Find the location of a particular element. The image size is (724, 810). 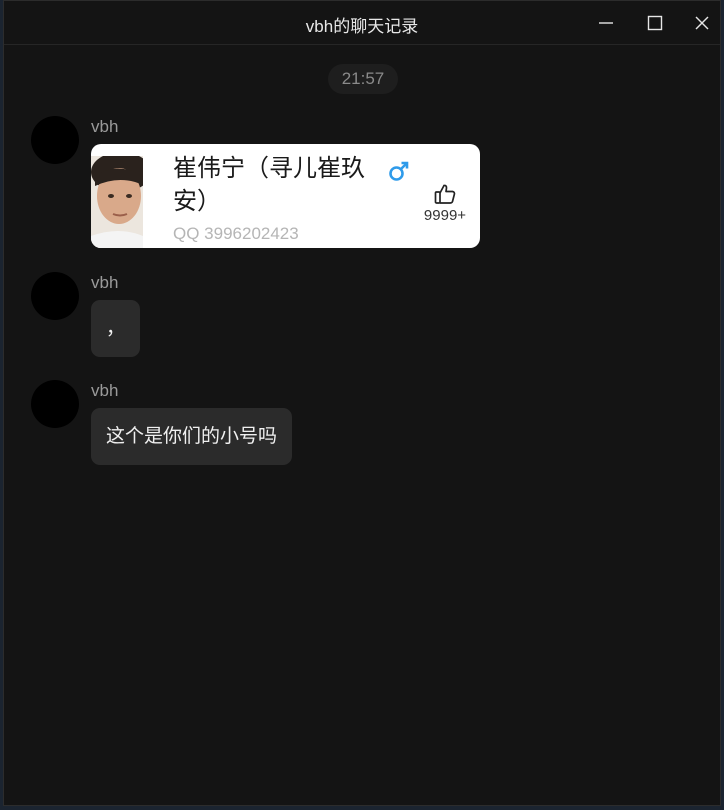

close-icon is located at coordinates (702, 23).